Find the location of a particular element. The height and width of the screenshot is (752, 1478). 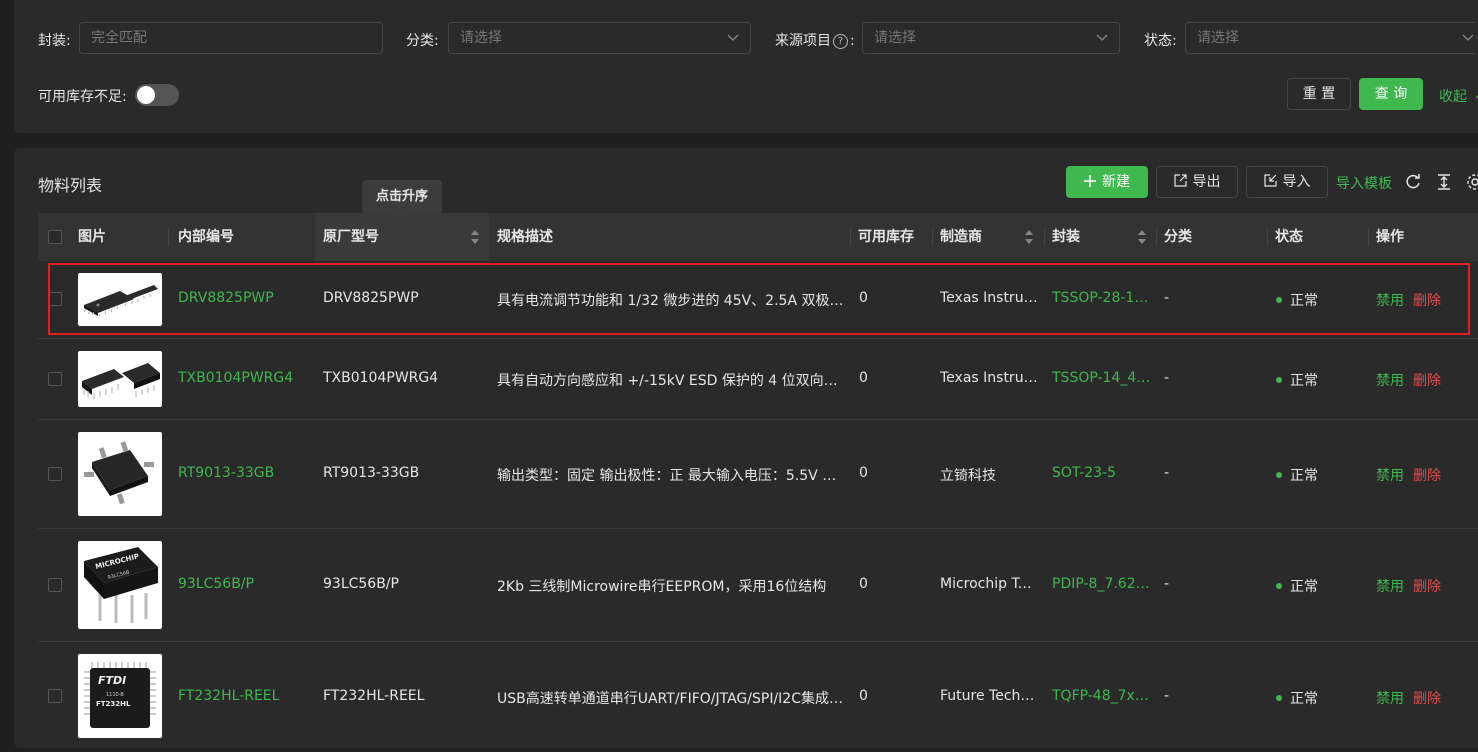

manufacturer-cell: 立锜科技 is located at coordinates (968, 476).